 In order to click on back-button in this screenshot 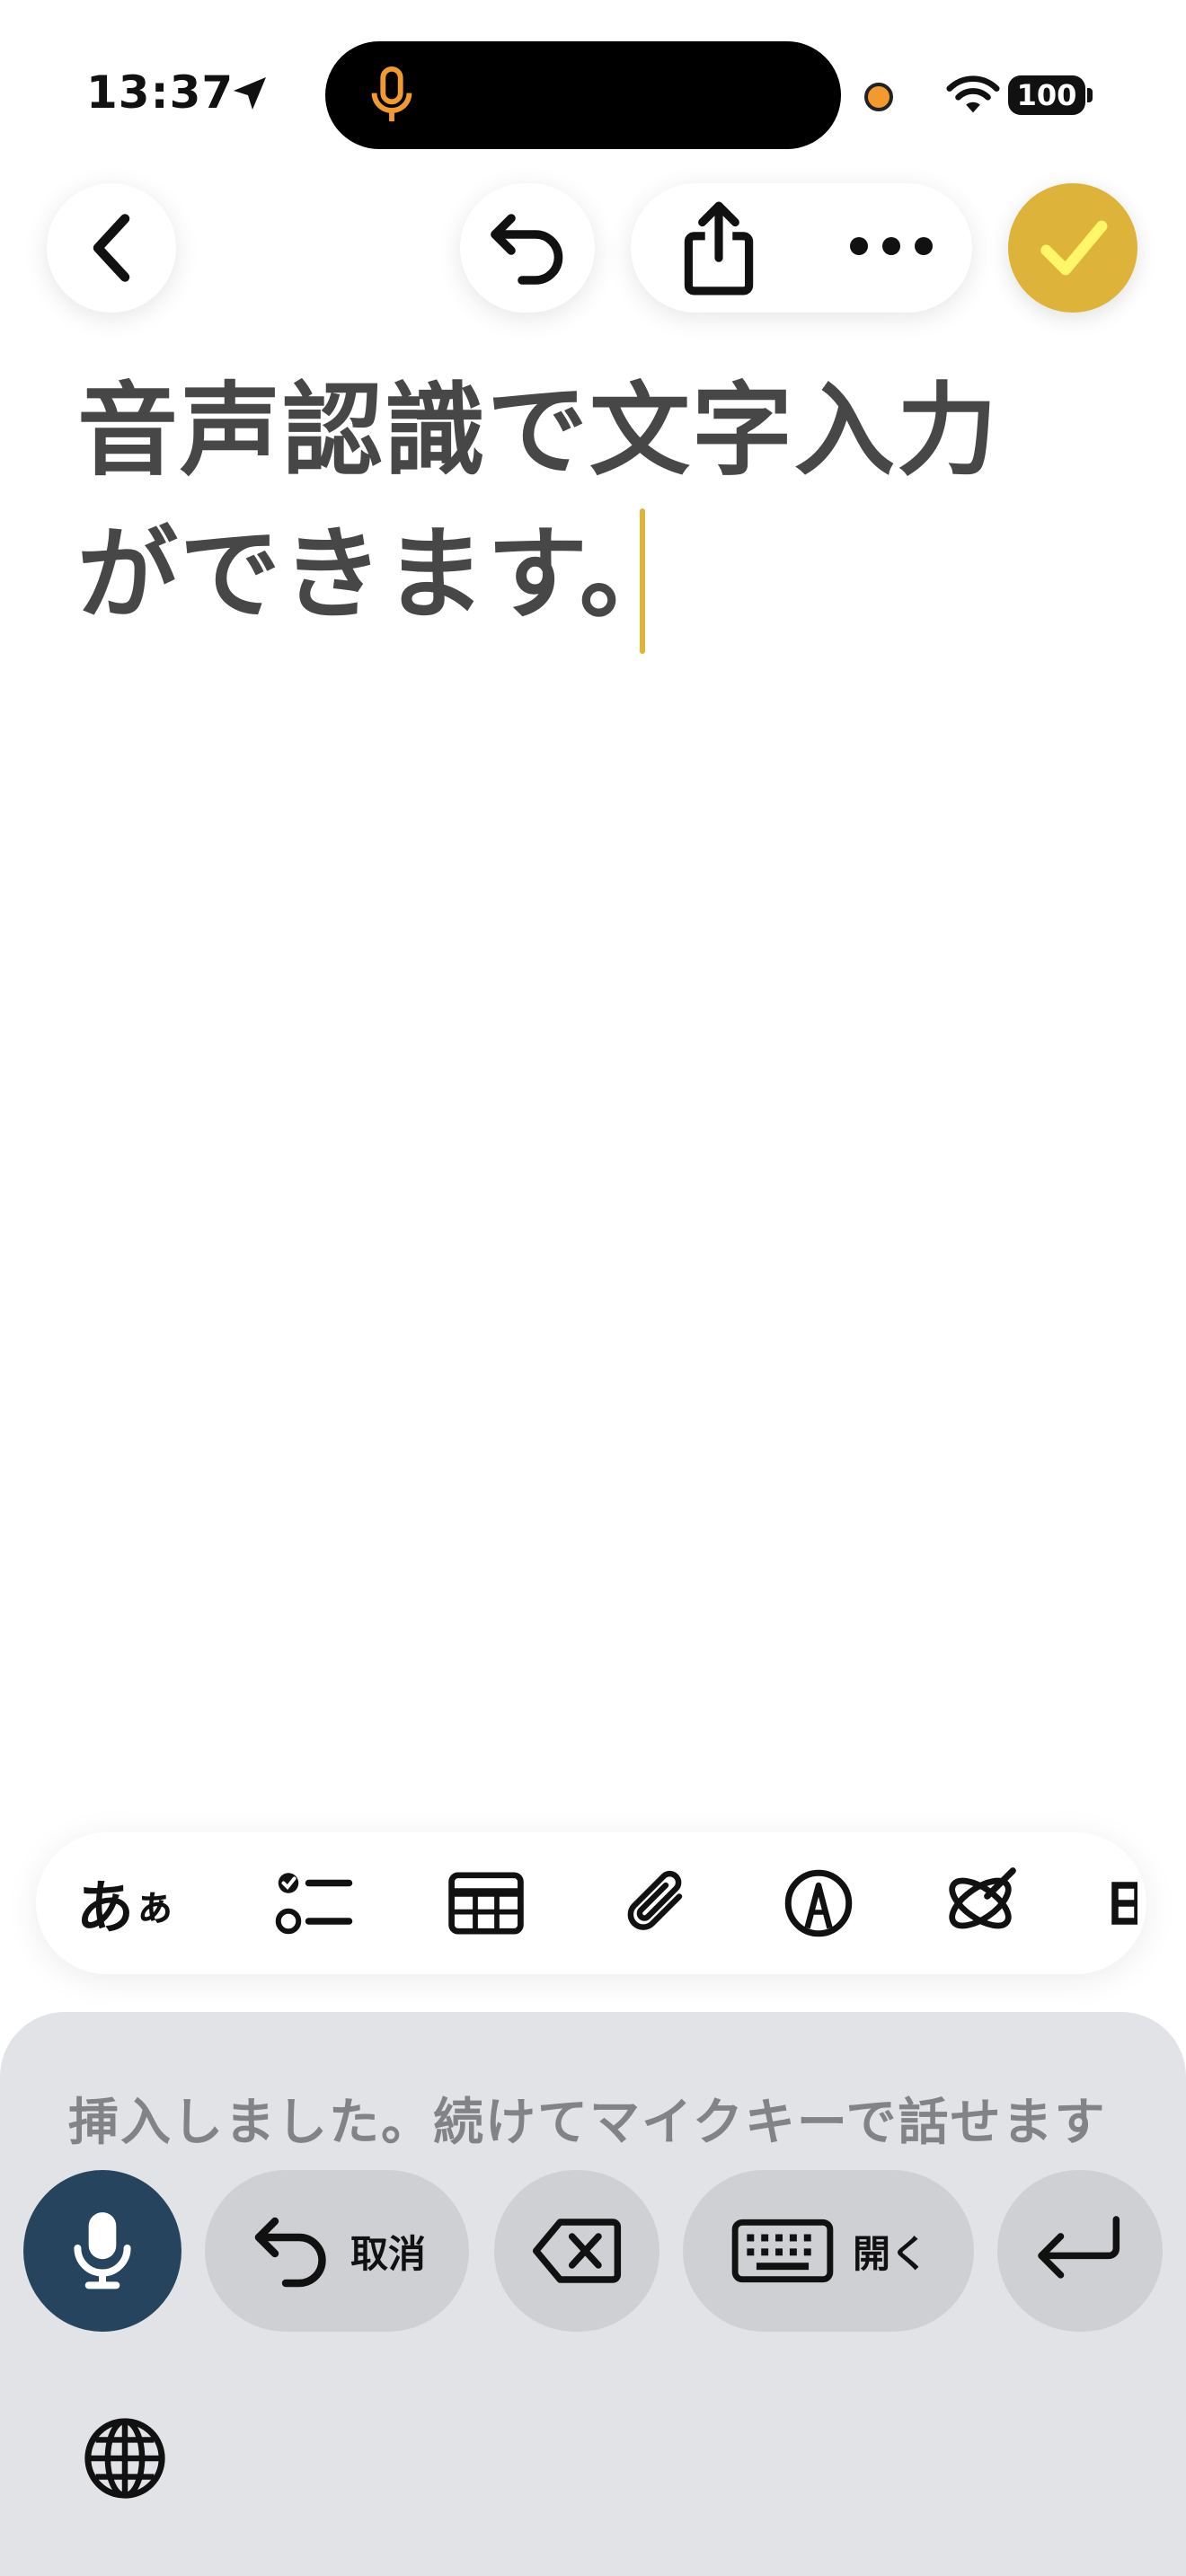, I will do `click(111, 248)`.